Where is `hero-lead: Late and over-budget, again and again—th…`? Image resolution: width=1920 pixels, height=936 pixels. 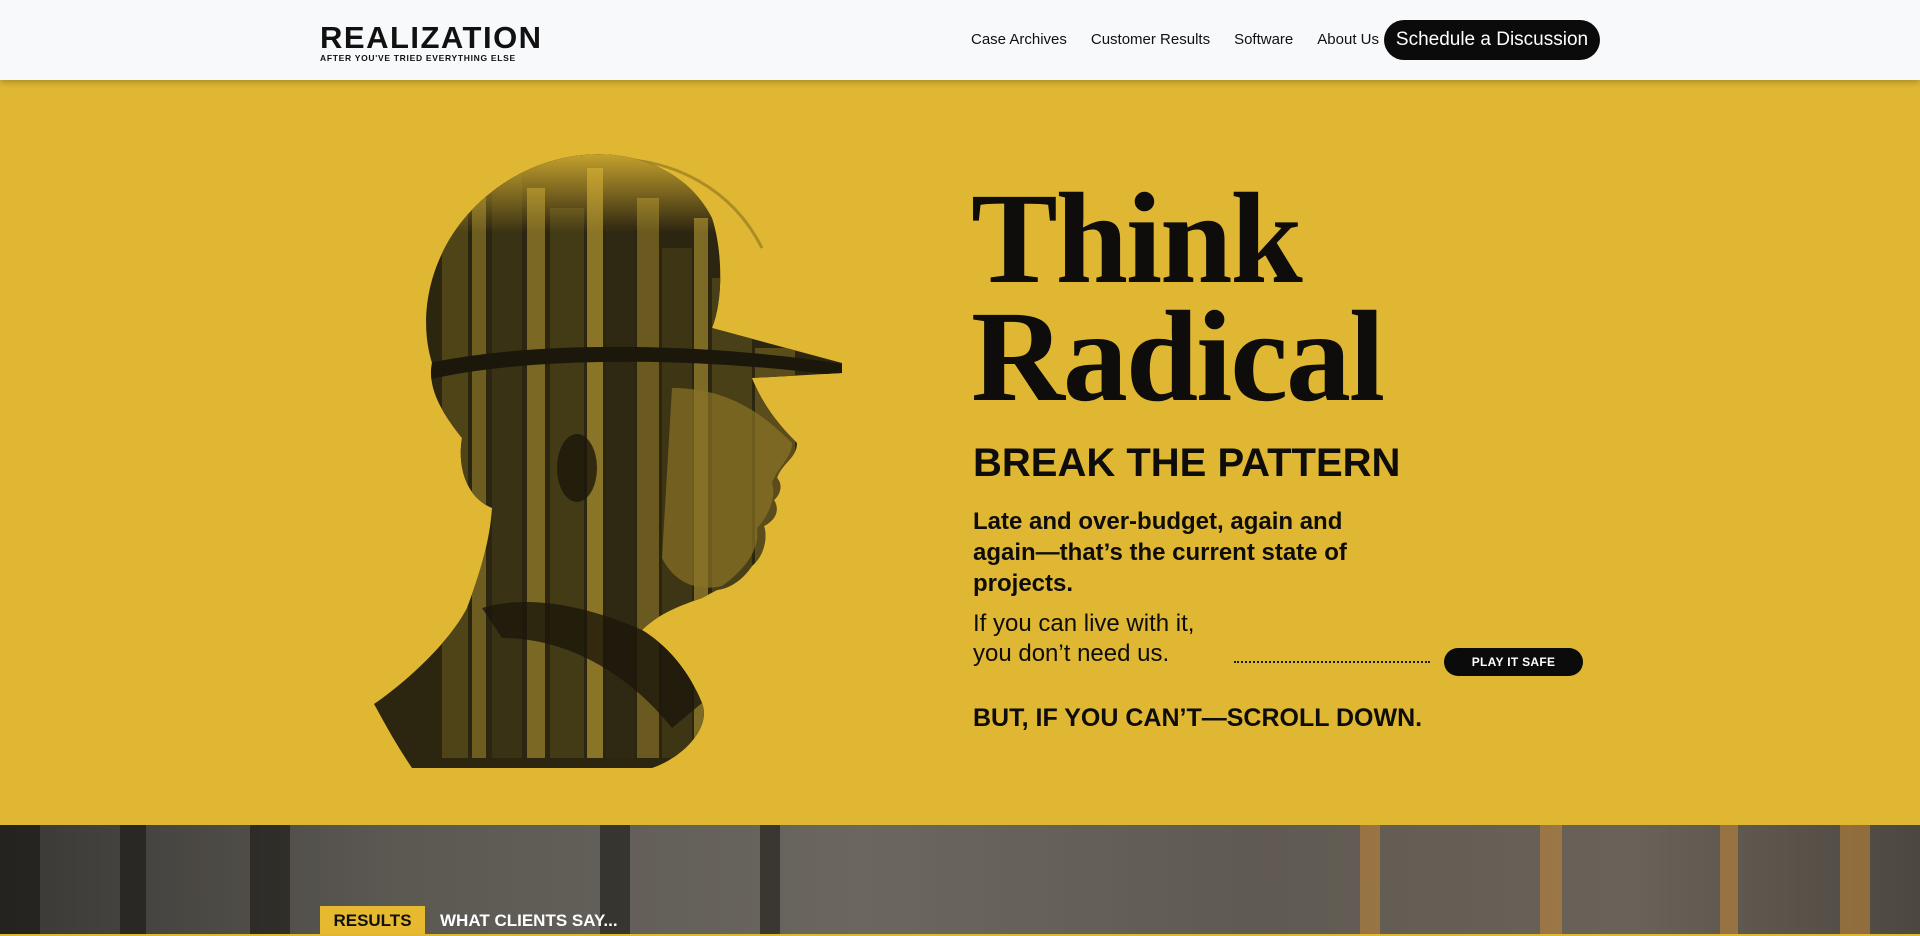 hero-lead: Late and over-budget, again and again—th… is located at coordinates (1160, 552).